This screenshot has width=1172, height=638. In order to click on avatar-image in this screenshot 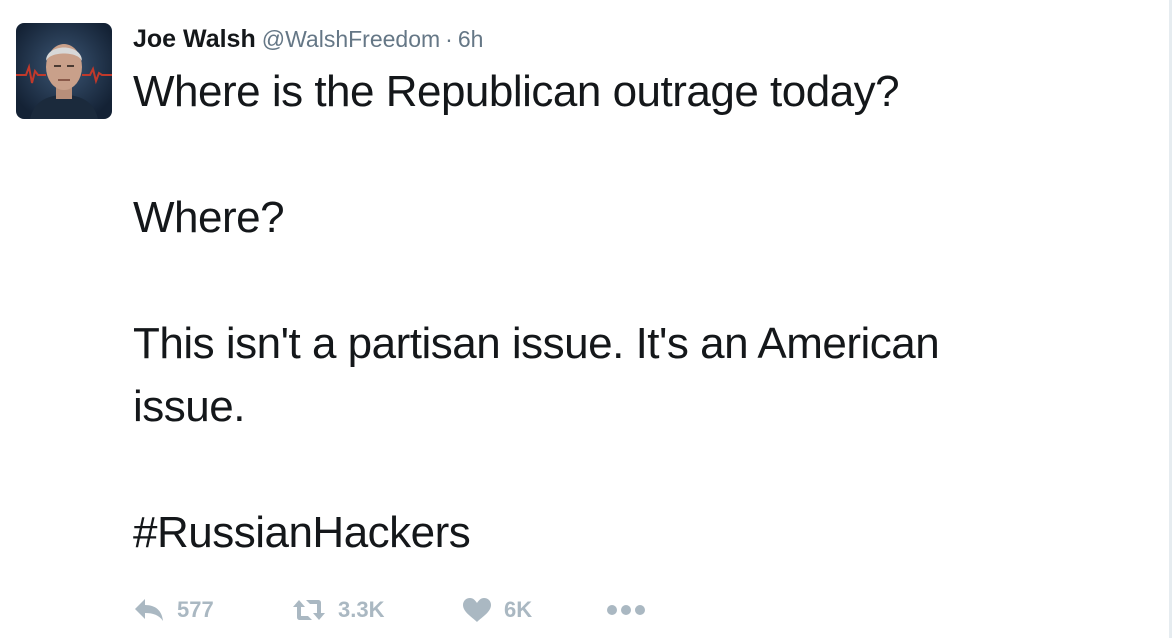, I will do `click(64, 71)`.